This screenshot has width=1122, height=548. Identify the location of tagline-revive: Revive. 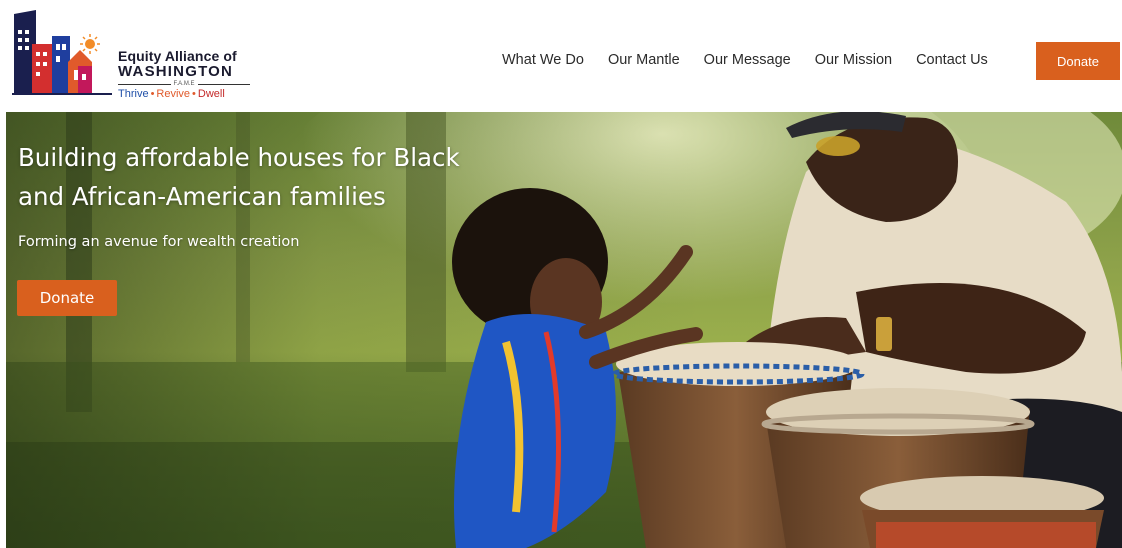
(173, 94).